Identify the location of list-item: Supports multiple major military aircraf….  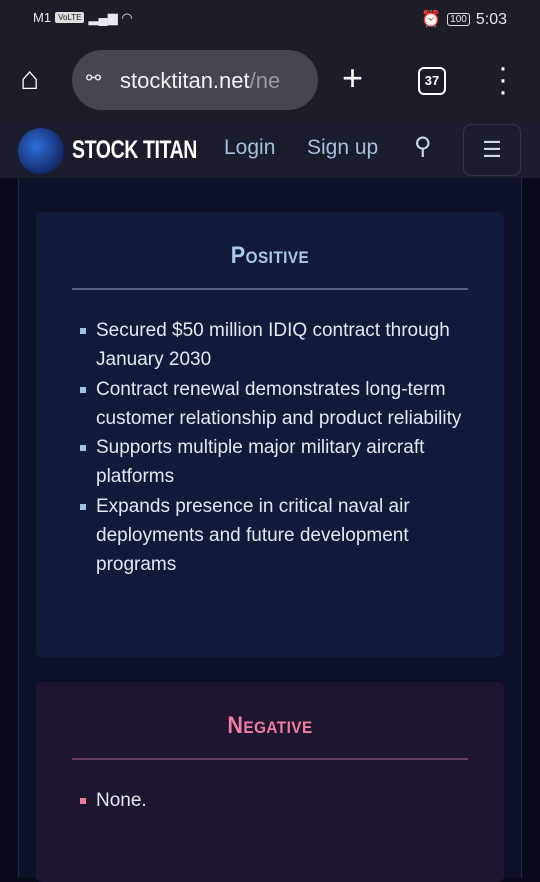
(274, 462).